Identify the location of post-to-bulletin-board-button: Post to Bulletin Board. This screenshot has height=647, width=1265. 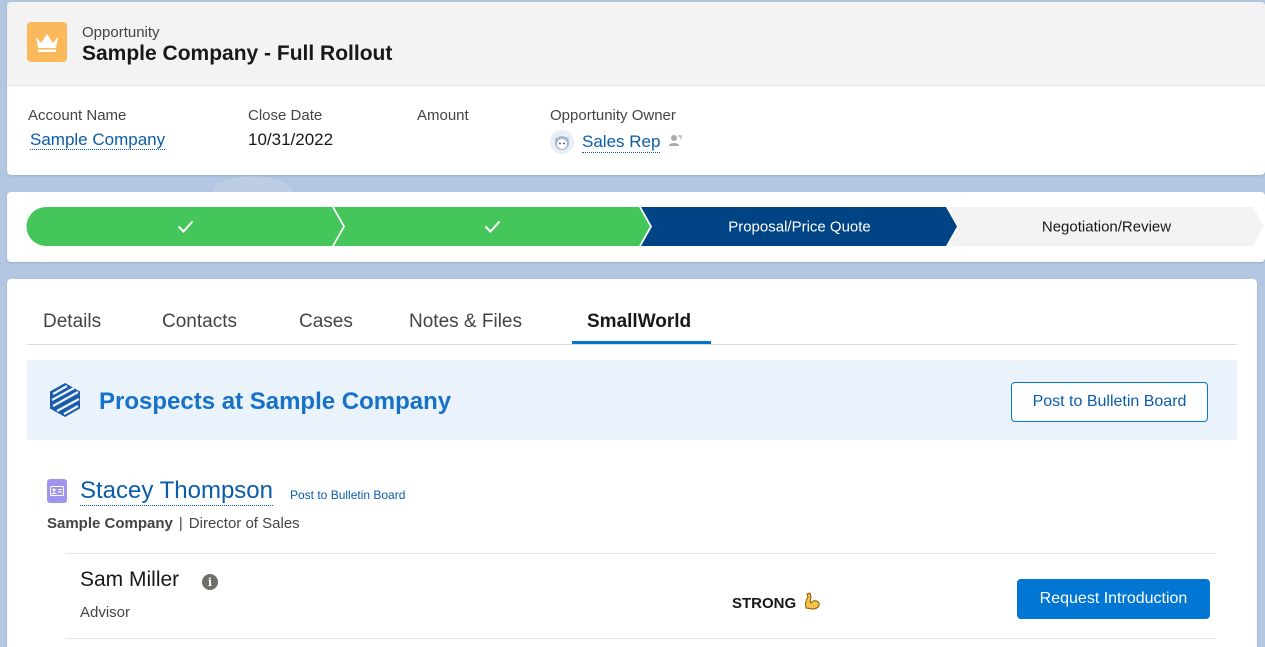
(1109, 402).